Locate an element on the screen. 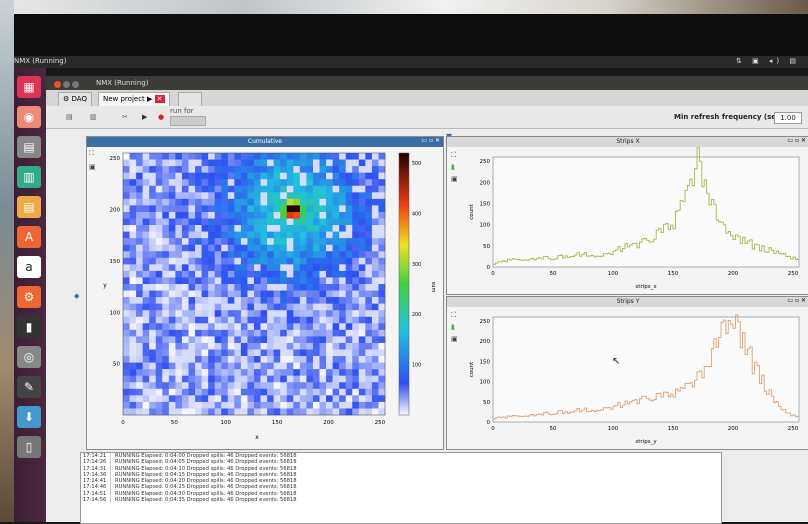  save-icon: ▥ is located at coordinates (93, 117).